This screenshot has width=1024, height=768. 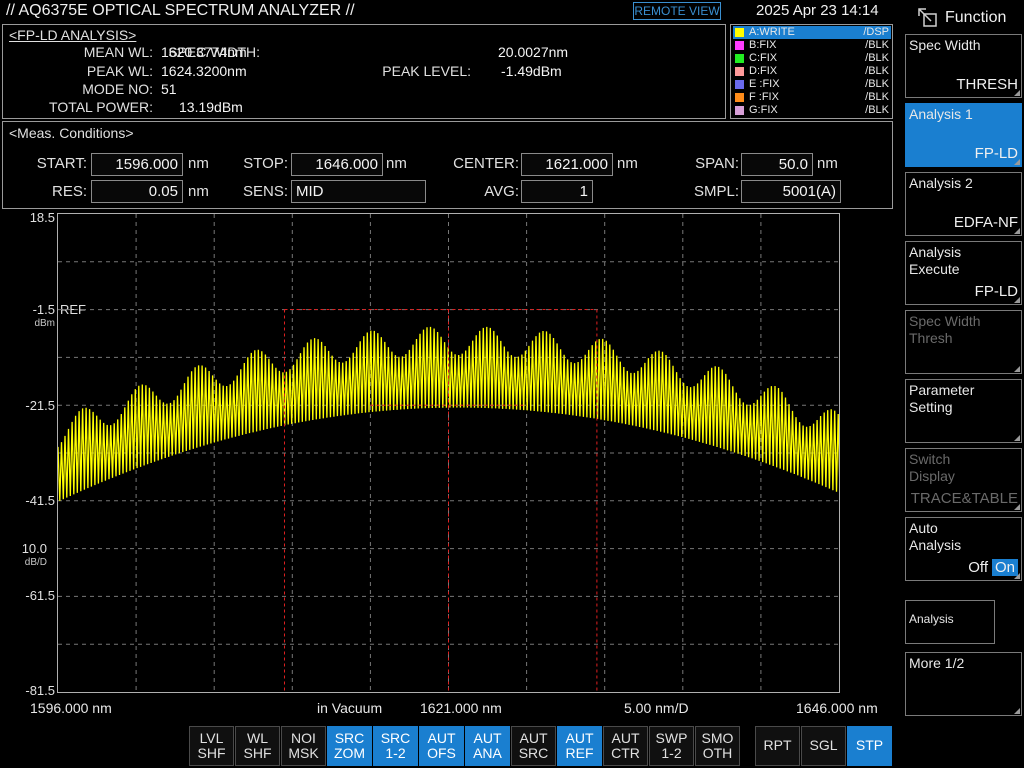 I want to click on smpl-field: 5001(A), so click(x=791, y=191).